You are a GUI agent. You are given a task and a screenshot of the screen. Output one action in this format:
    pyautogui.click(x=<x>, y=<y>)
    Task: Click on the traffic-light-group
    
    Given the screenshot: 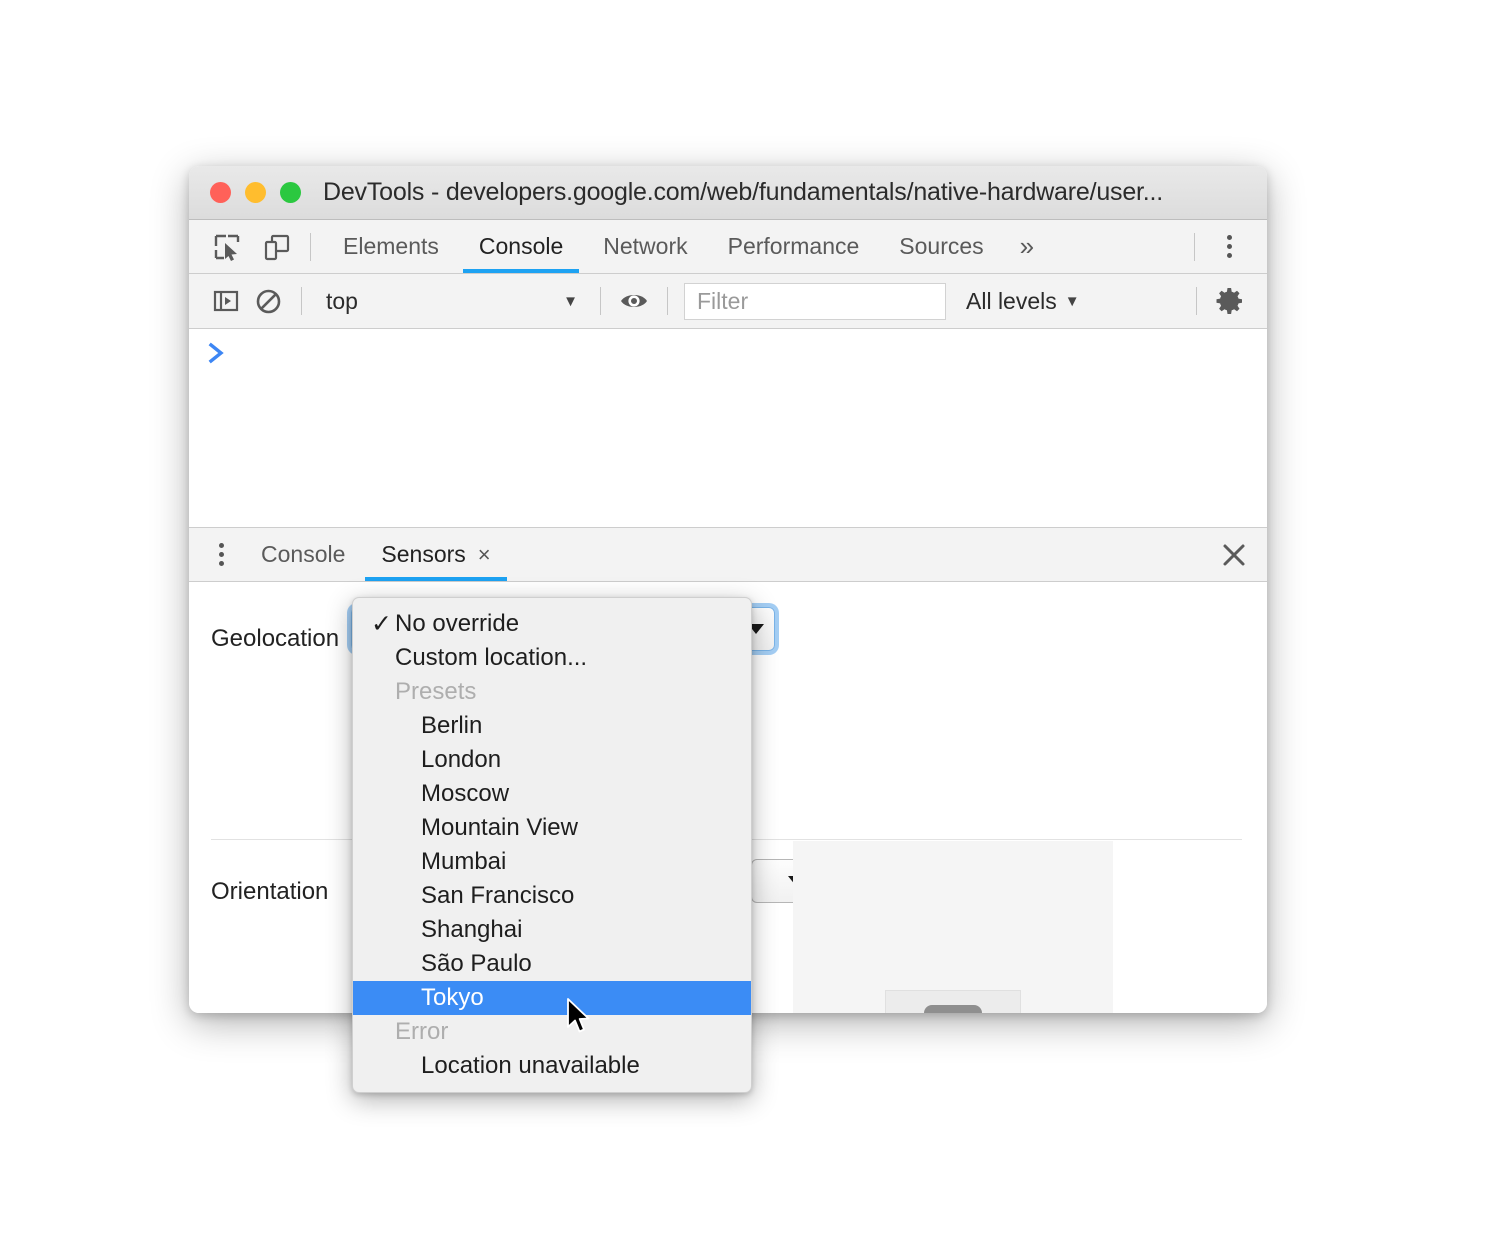 What is the action you would take?
    pyautogui.click(x=245, y=192)
    